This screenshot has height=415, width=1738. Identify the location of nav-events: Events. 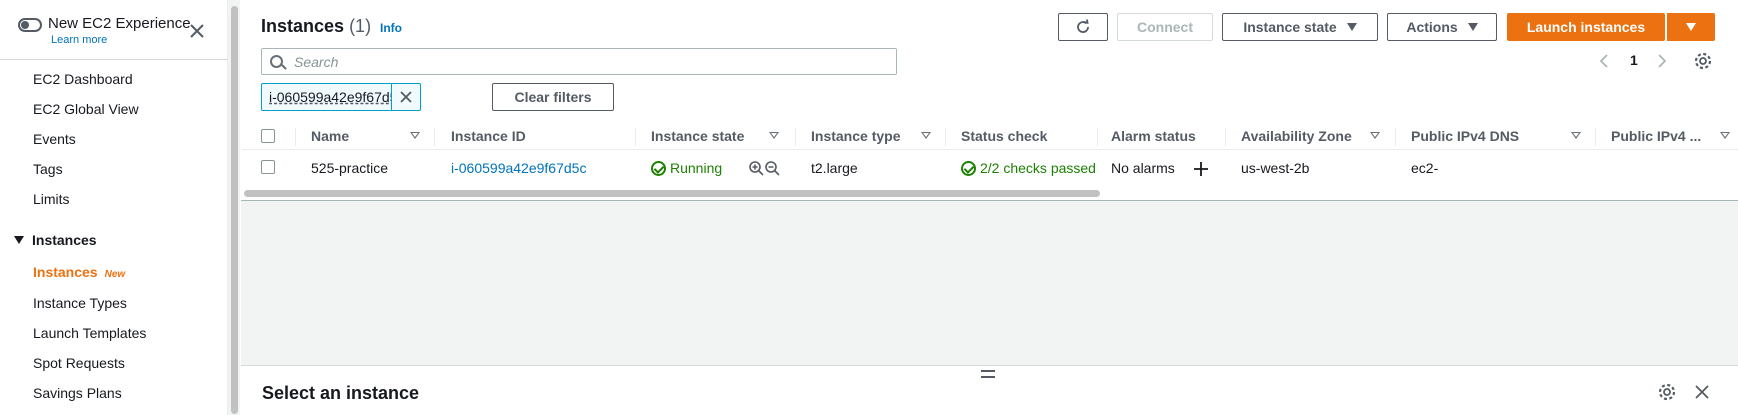
(54, 139).